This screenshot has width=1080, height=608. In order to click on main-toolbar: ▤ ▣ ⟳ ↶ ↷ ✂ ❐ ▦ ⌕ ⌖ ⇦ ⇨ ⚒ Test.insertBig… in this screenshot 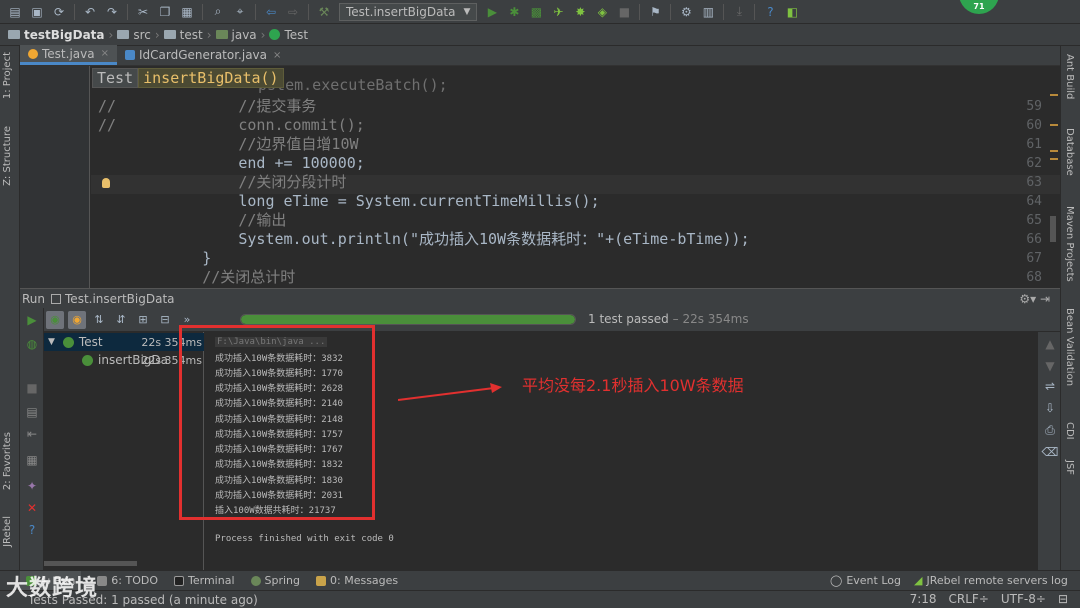, I will do `click(540, 12)`.